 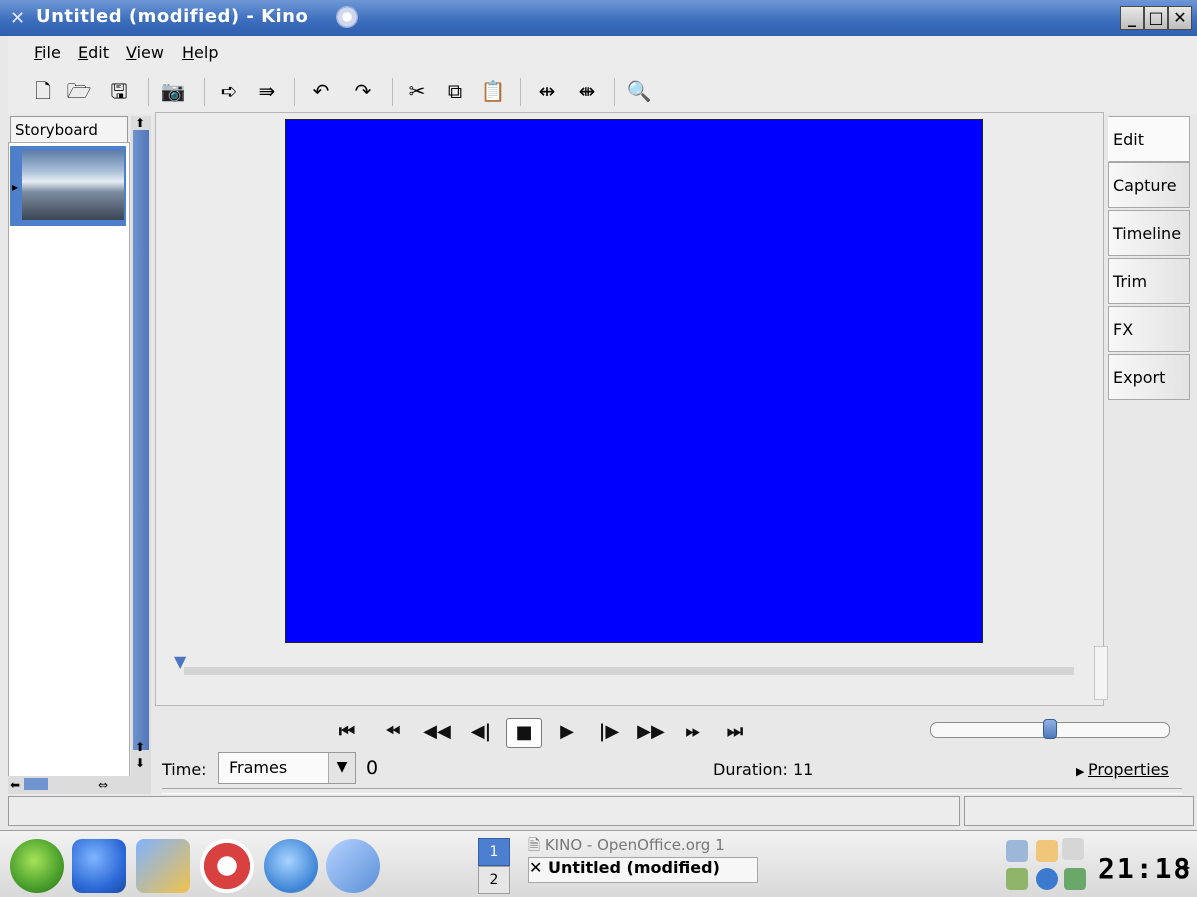 I want to click on tab-timeline: Timeline, so click(x=1149, y=233).